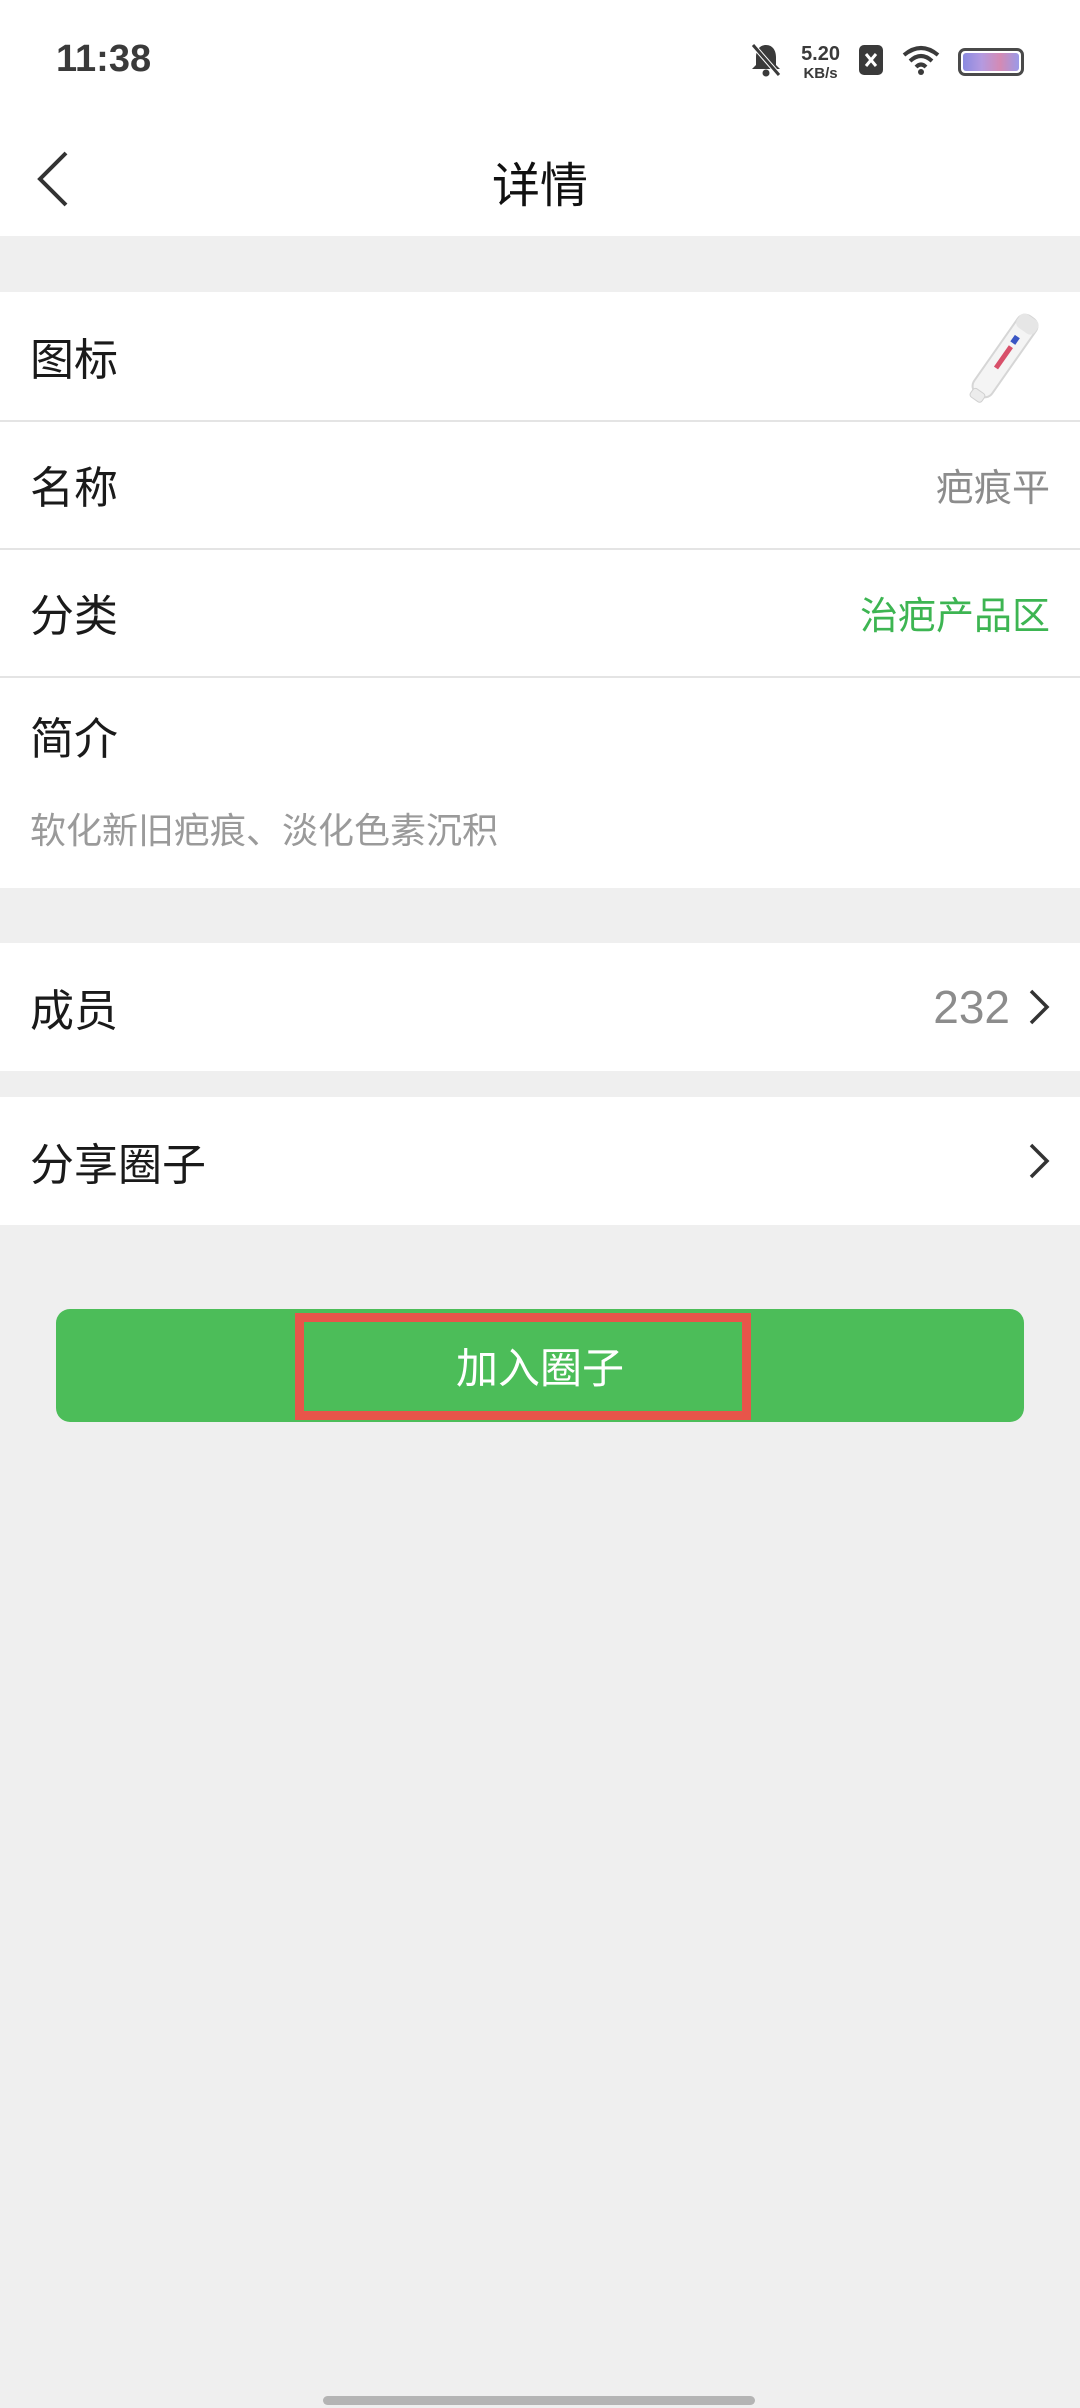 The image size is (1080, 2408). Describe the element at coordinates (539, 186) in the screenshot. I see `page-title: 详情` at that location.